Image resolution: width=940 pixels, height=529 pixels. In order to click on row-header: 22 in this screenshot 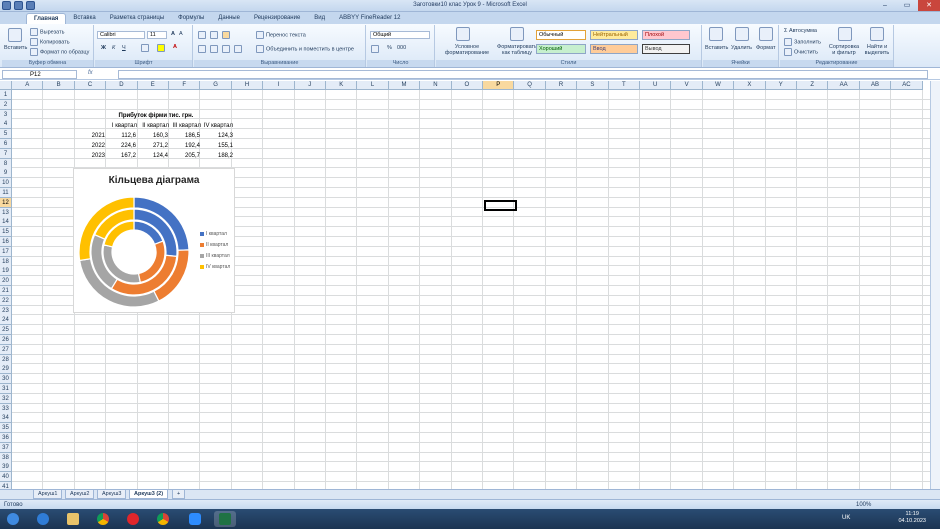, I will do `click(6, 300)`.